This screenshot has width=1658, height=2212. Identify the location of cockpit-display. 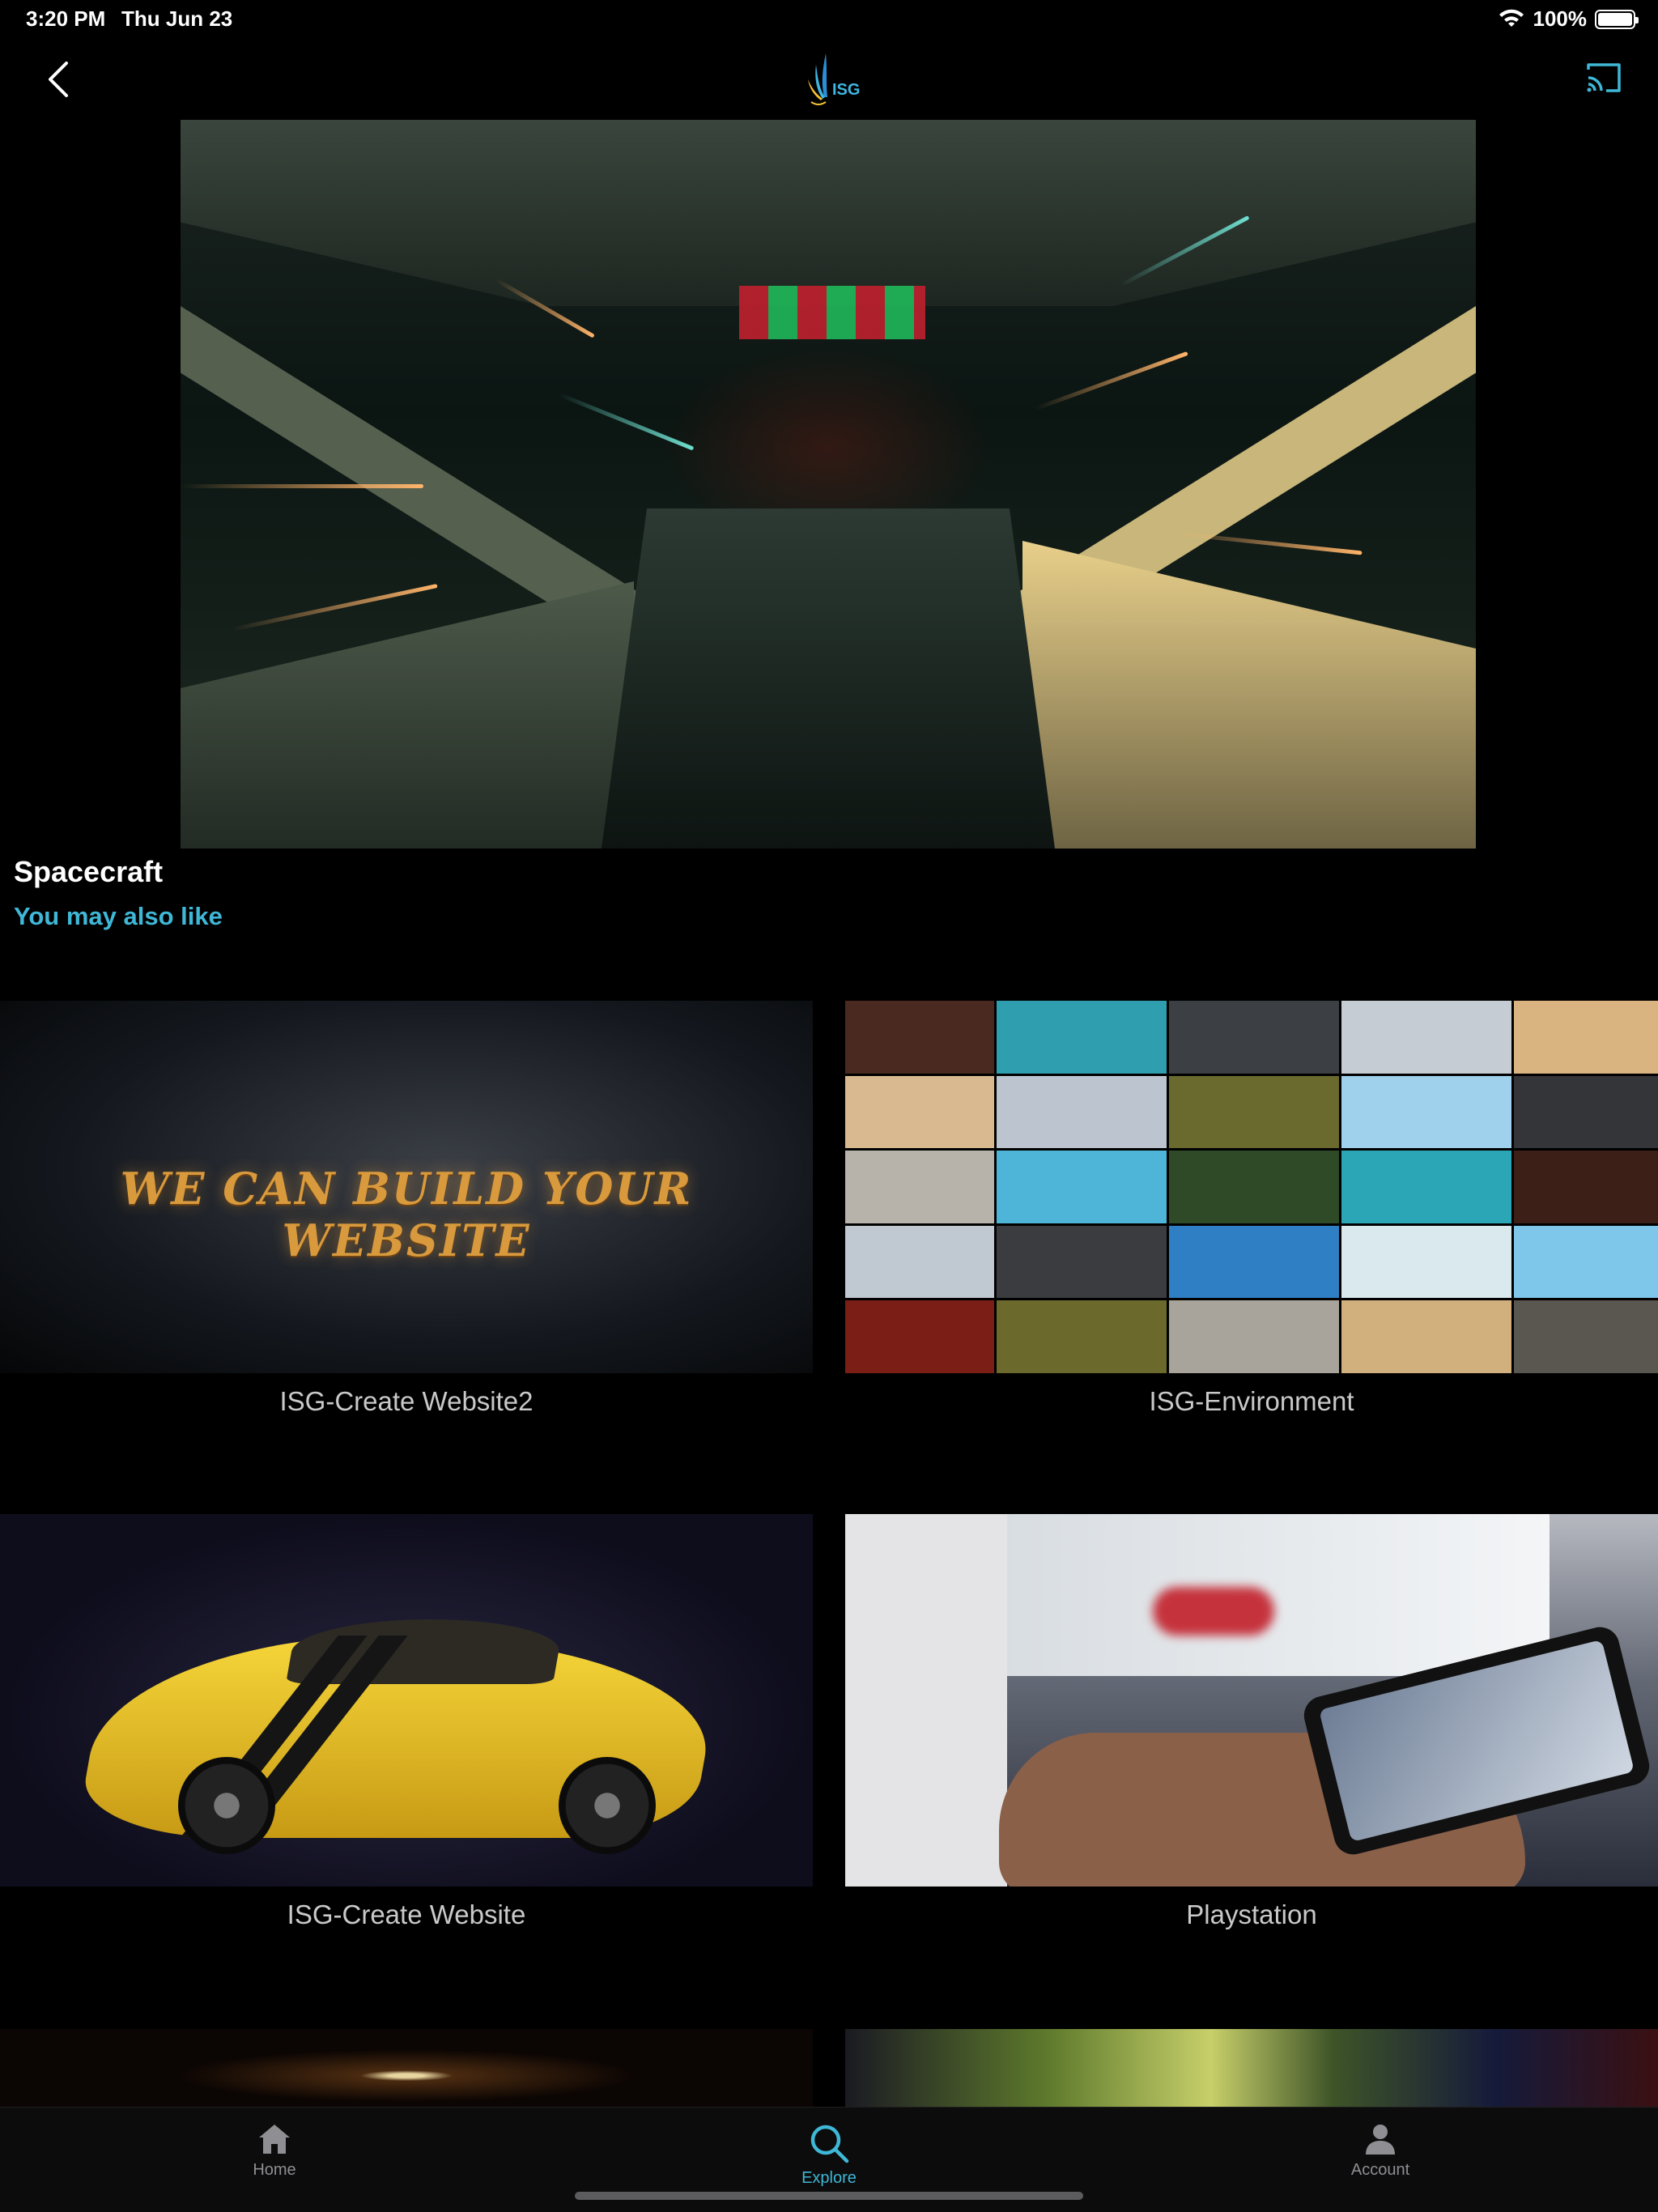
(832, 312).